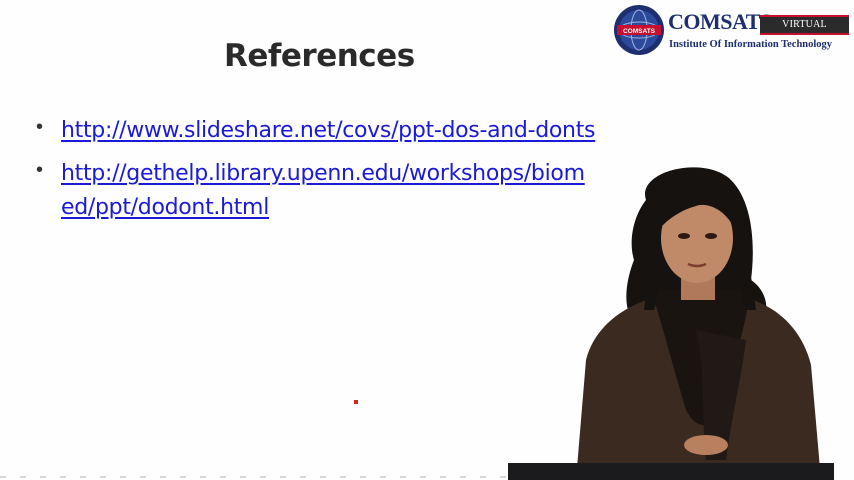  What do you see at coordinates (720, 21) in the screenshot?
I see `logo-brand-name: COMSATS` at bounding box center [720, 21].